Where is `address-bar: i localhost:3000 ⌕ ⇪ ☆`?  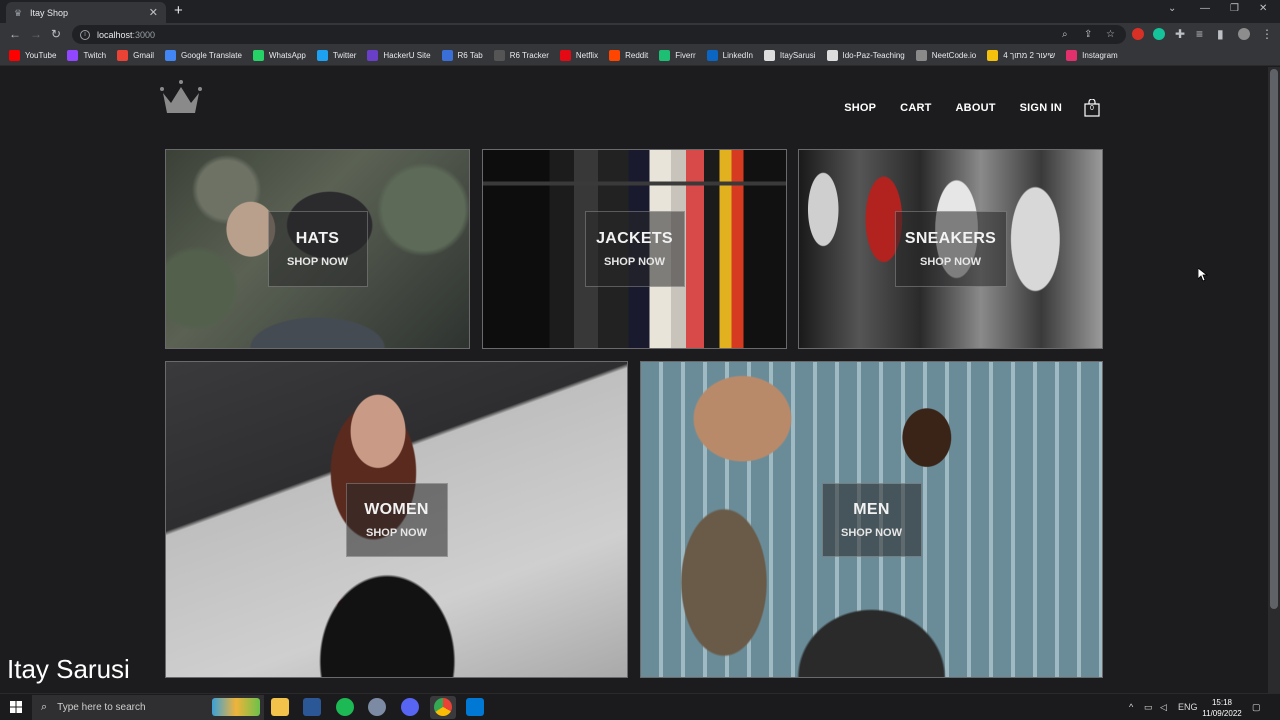
address-bar: i localhost:3000 ⌕ ⇪ ☆ is located at coordinates (599, 34).